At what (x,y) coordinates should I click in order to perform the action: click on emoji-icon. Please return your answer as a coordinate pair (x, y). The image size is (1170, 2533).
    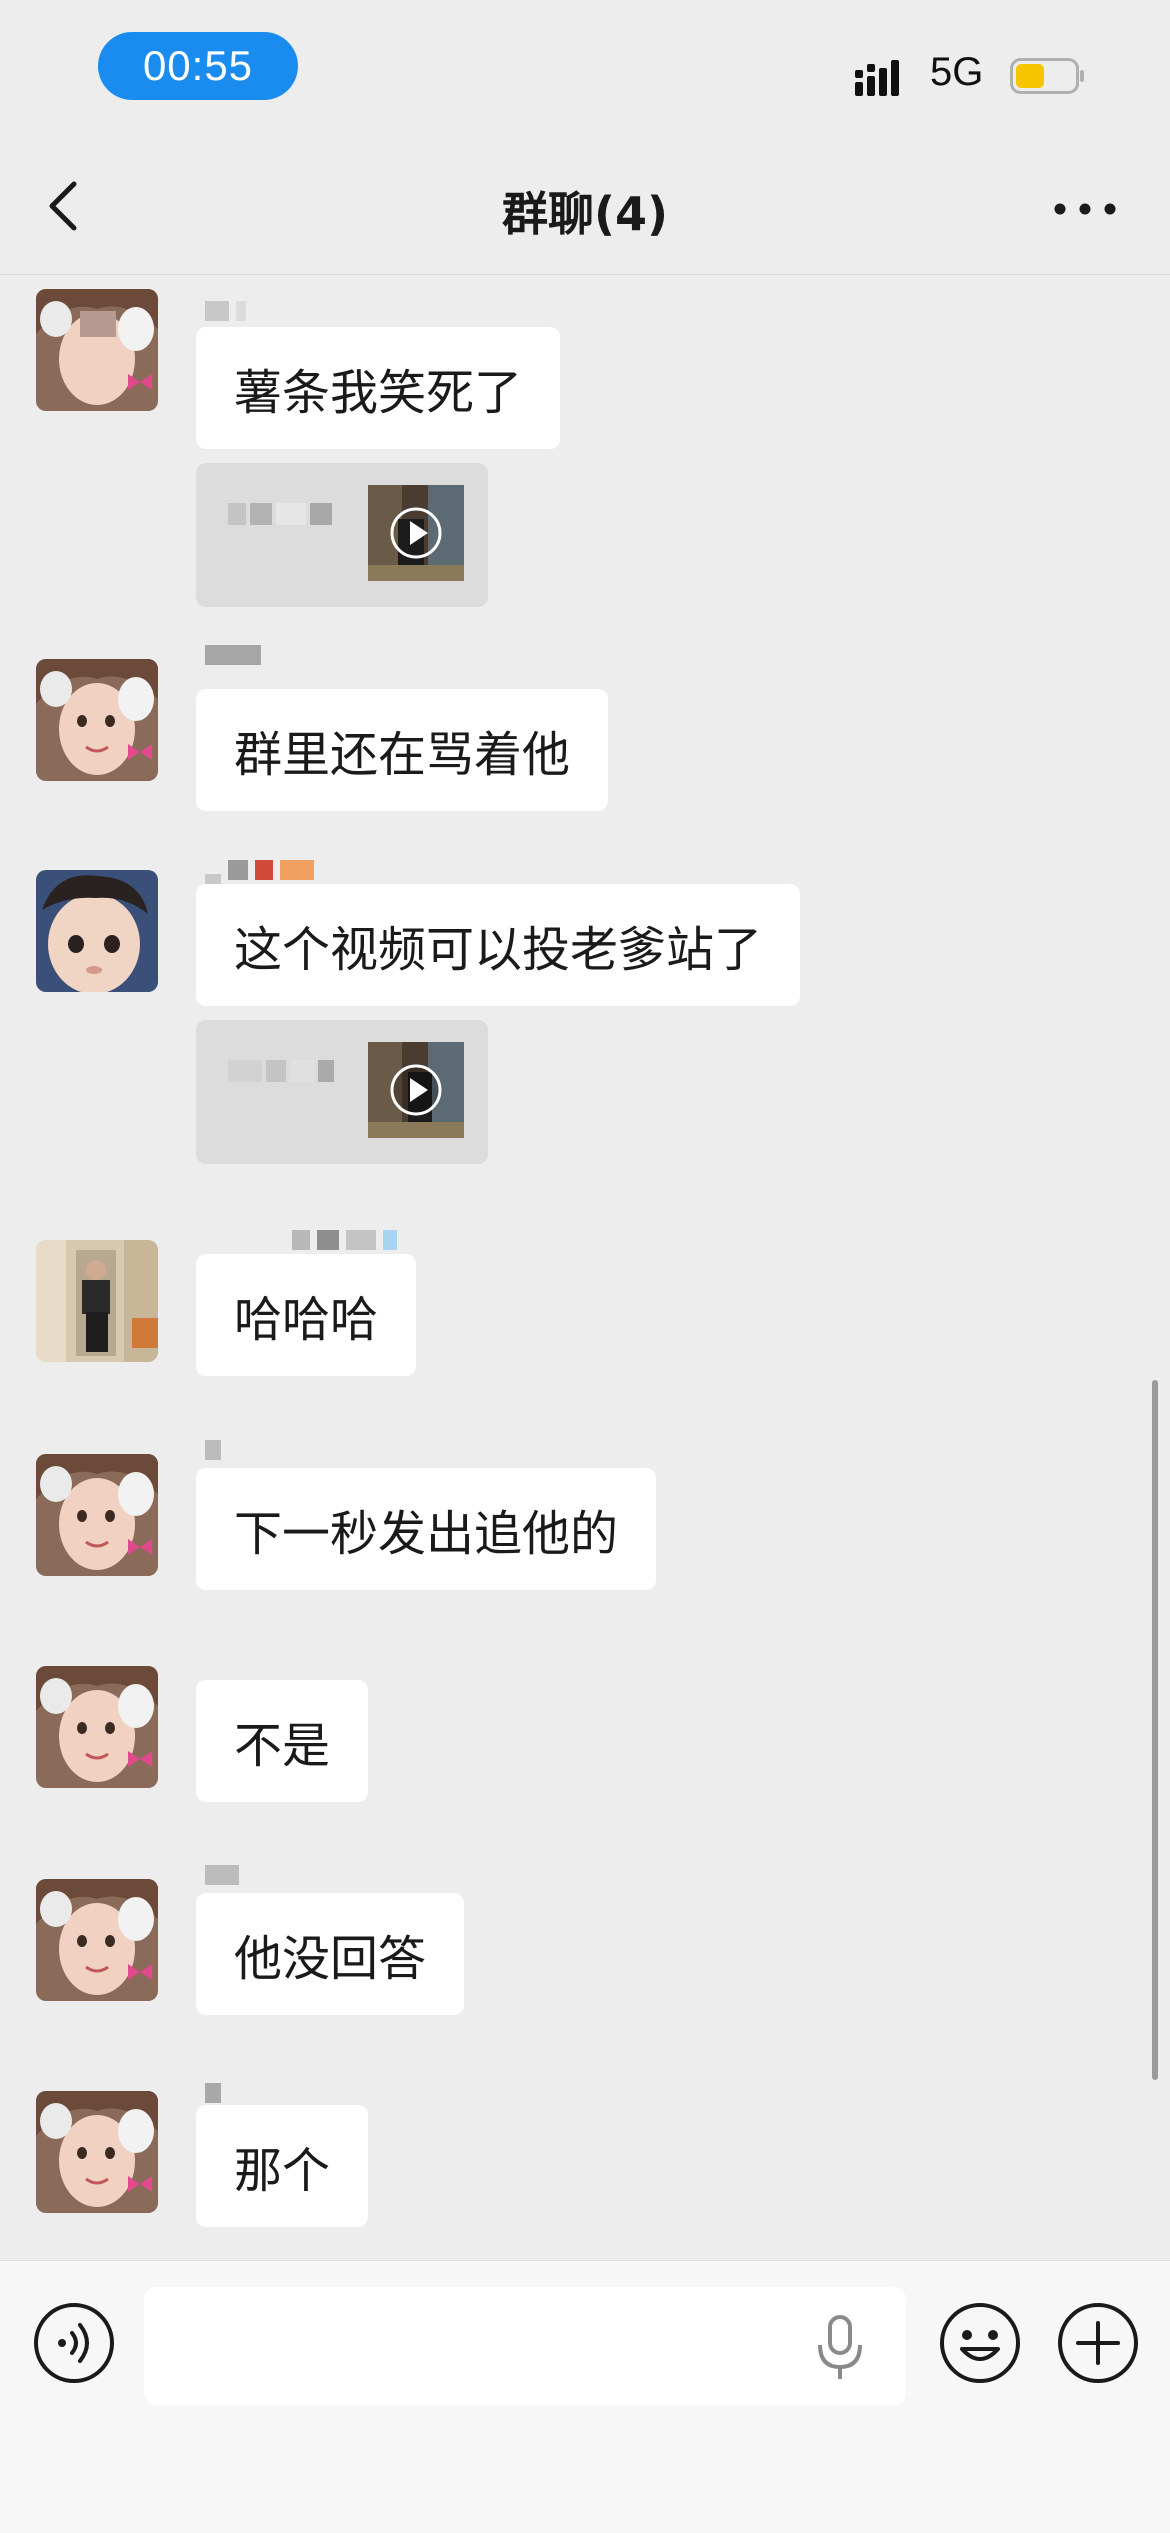
    Looking at the image, I should click on (980, 2343).